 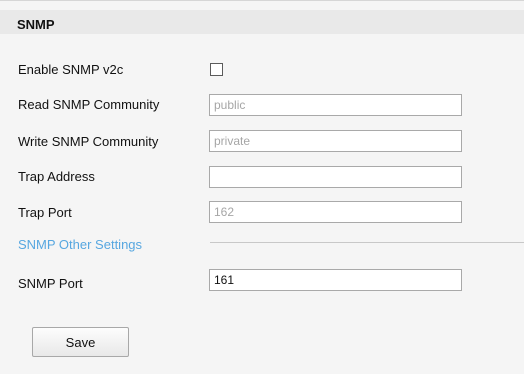 I want to click on trap-address-input, so click(x=335, y=177).